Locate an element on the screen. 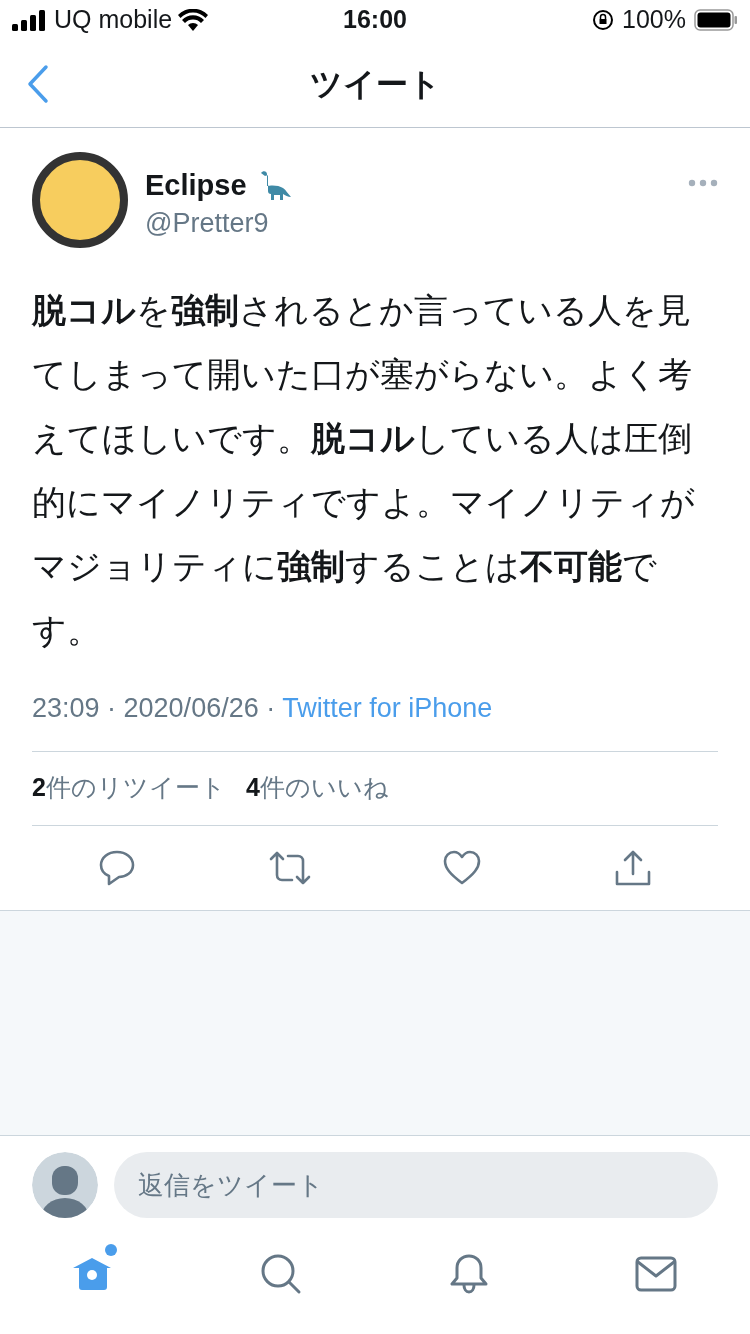  reply-field: 返信をツイート is located at coordinates (416, 1185).